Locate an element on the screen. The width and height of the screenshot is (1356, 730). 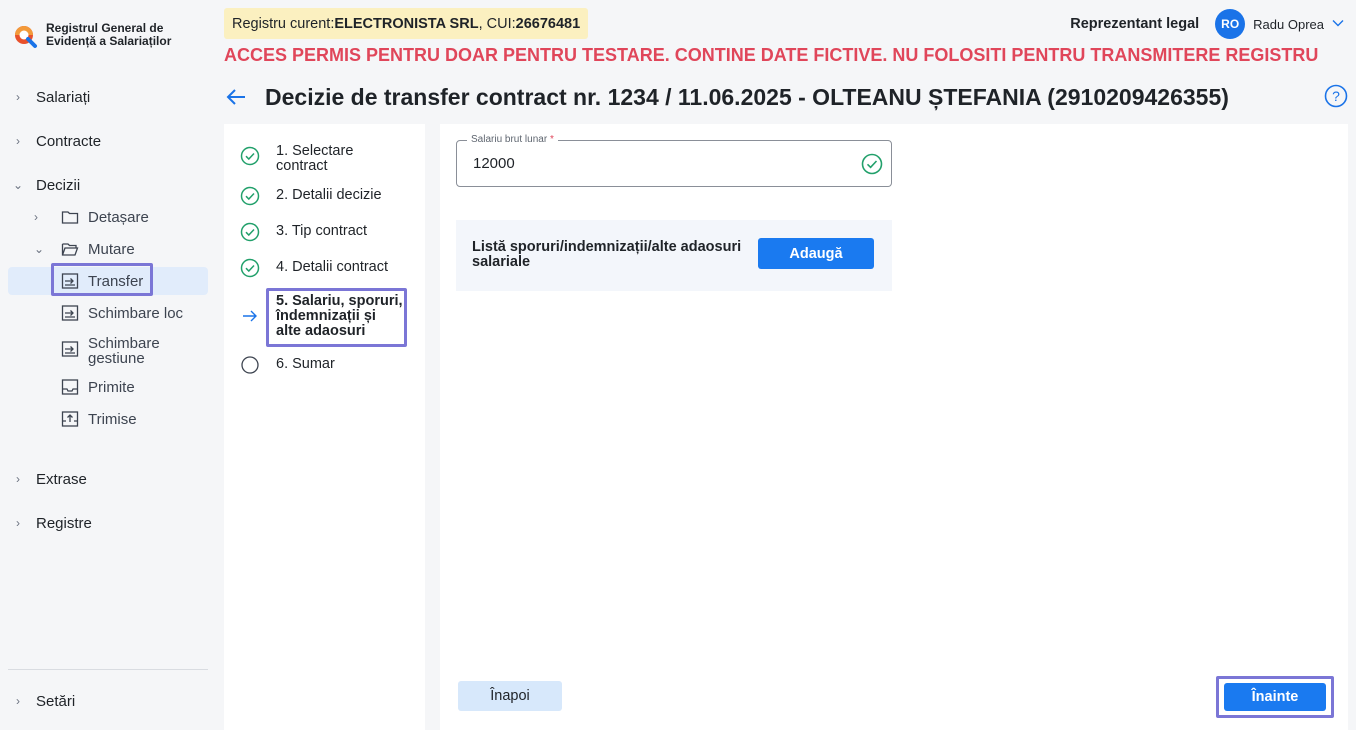
step-label: 2. Detalii decizie is located at coordinates (329, 195).